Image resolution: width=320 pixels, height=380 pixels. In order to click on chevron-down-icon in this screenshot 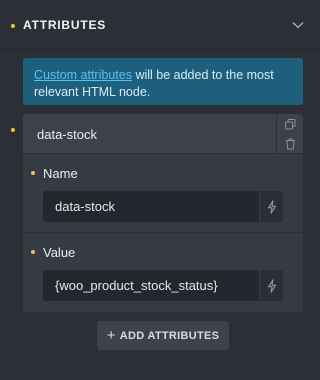, I will do `click(298, 25)`.